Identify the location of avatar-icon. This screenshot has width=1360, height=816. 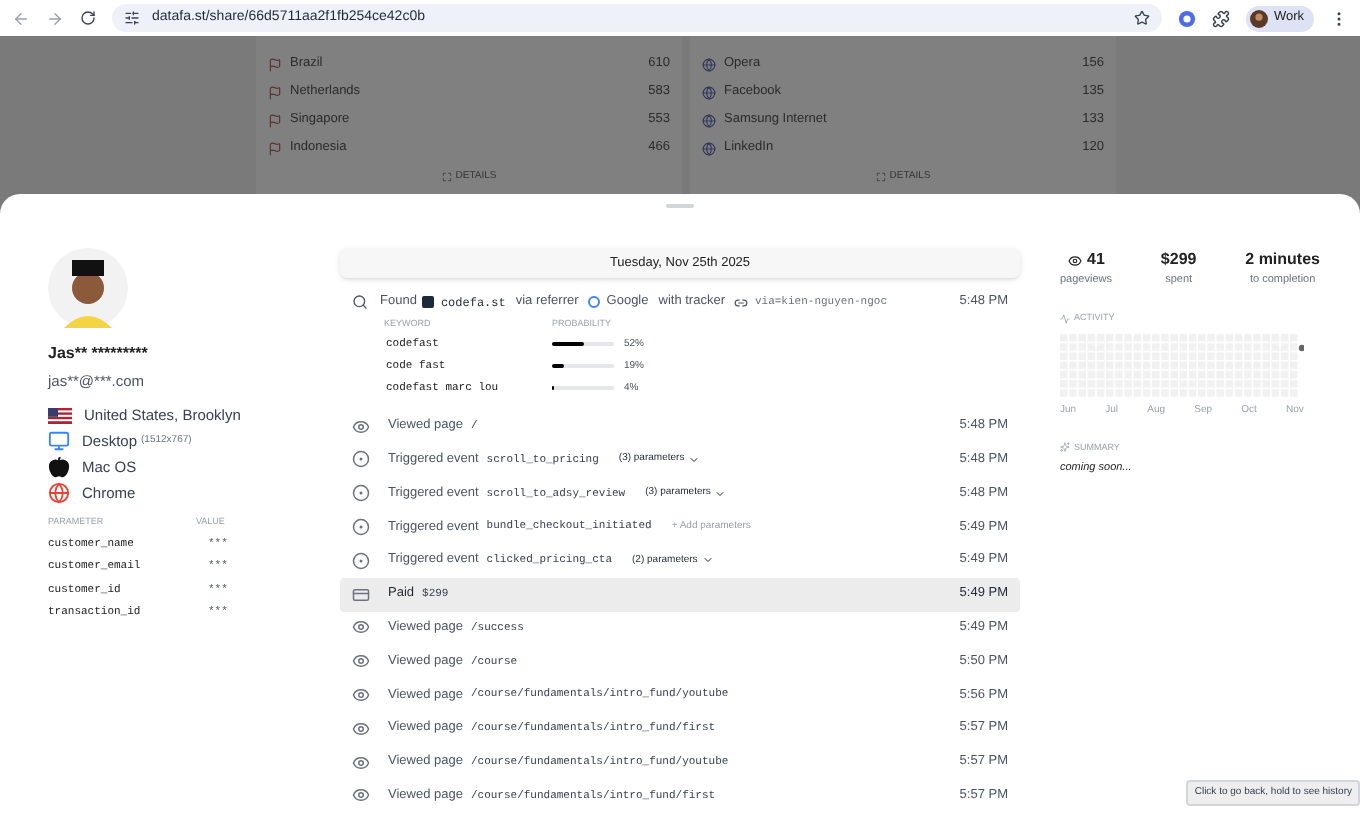
(1258, 18).